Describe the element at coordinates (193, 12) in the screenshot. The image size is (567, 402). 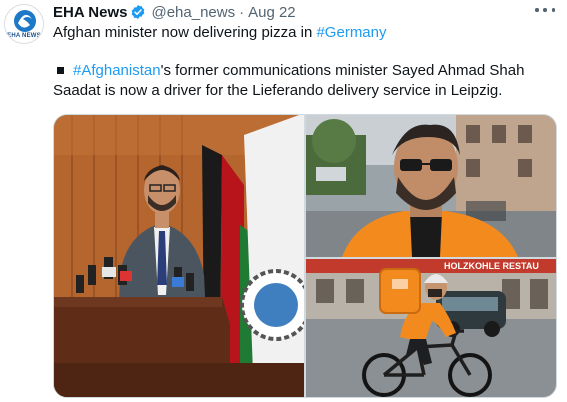
I see `author-handle: @eha_news` at that location.